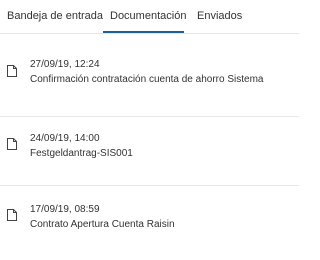 The height and width of the screenshot is (260, 320). I want to click on document-date: 27/09/19, 12:24, so click(65, 64).